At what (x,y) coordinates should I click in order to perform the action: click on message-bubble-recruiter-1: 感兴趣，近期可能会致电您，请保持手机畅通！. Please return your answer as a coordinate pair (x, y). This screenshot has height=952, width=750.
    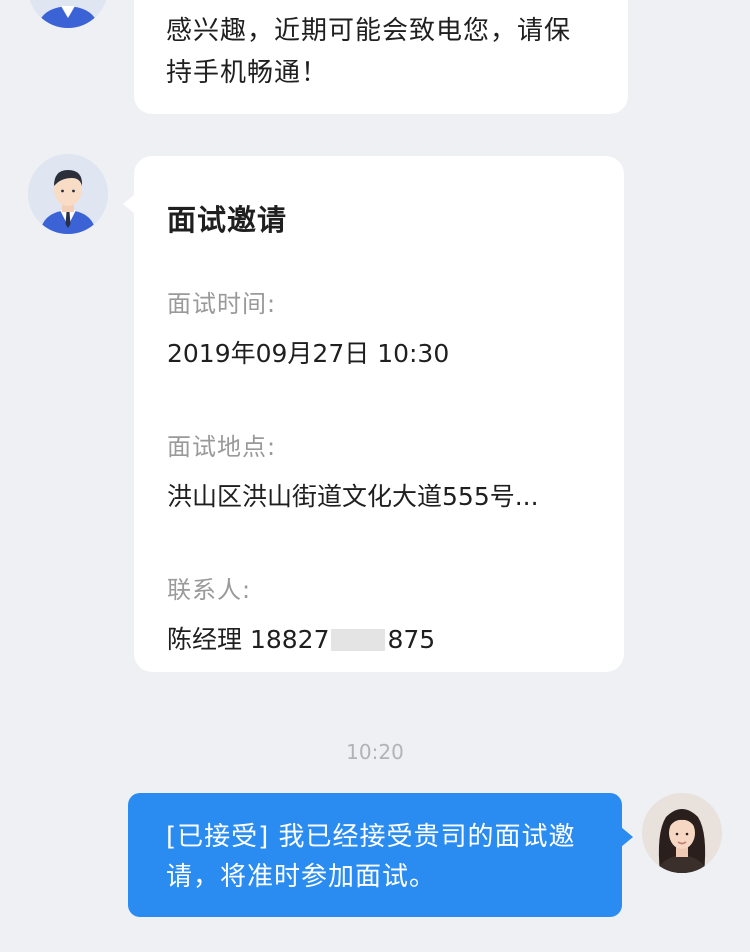
    Looking at the image, I should click on (381, 57).